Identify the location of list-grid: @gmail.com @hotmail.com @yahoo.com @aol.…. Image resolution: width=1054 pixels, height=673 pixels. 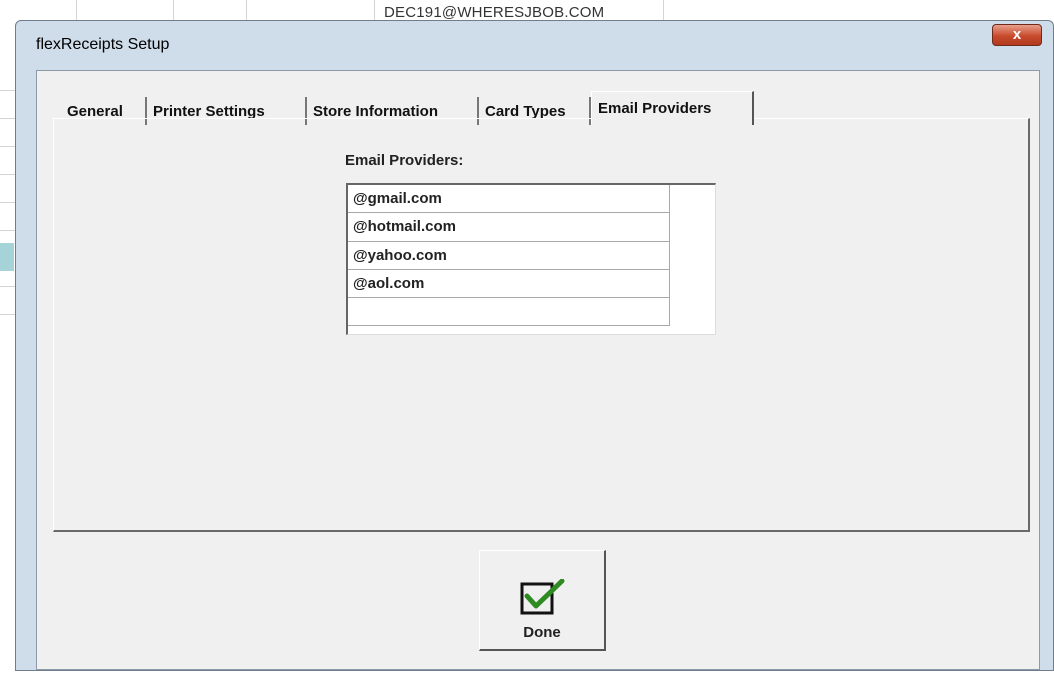
(509, 256).